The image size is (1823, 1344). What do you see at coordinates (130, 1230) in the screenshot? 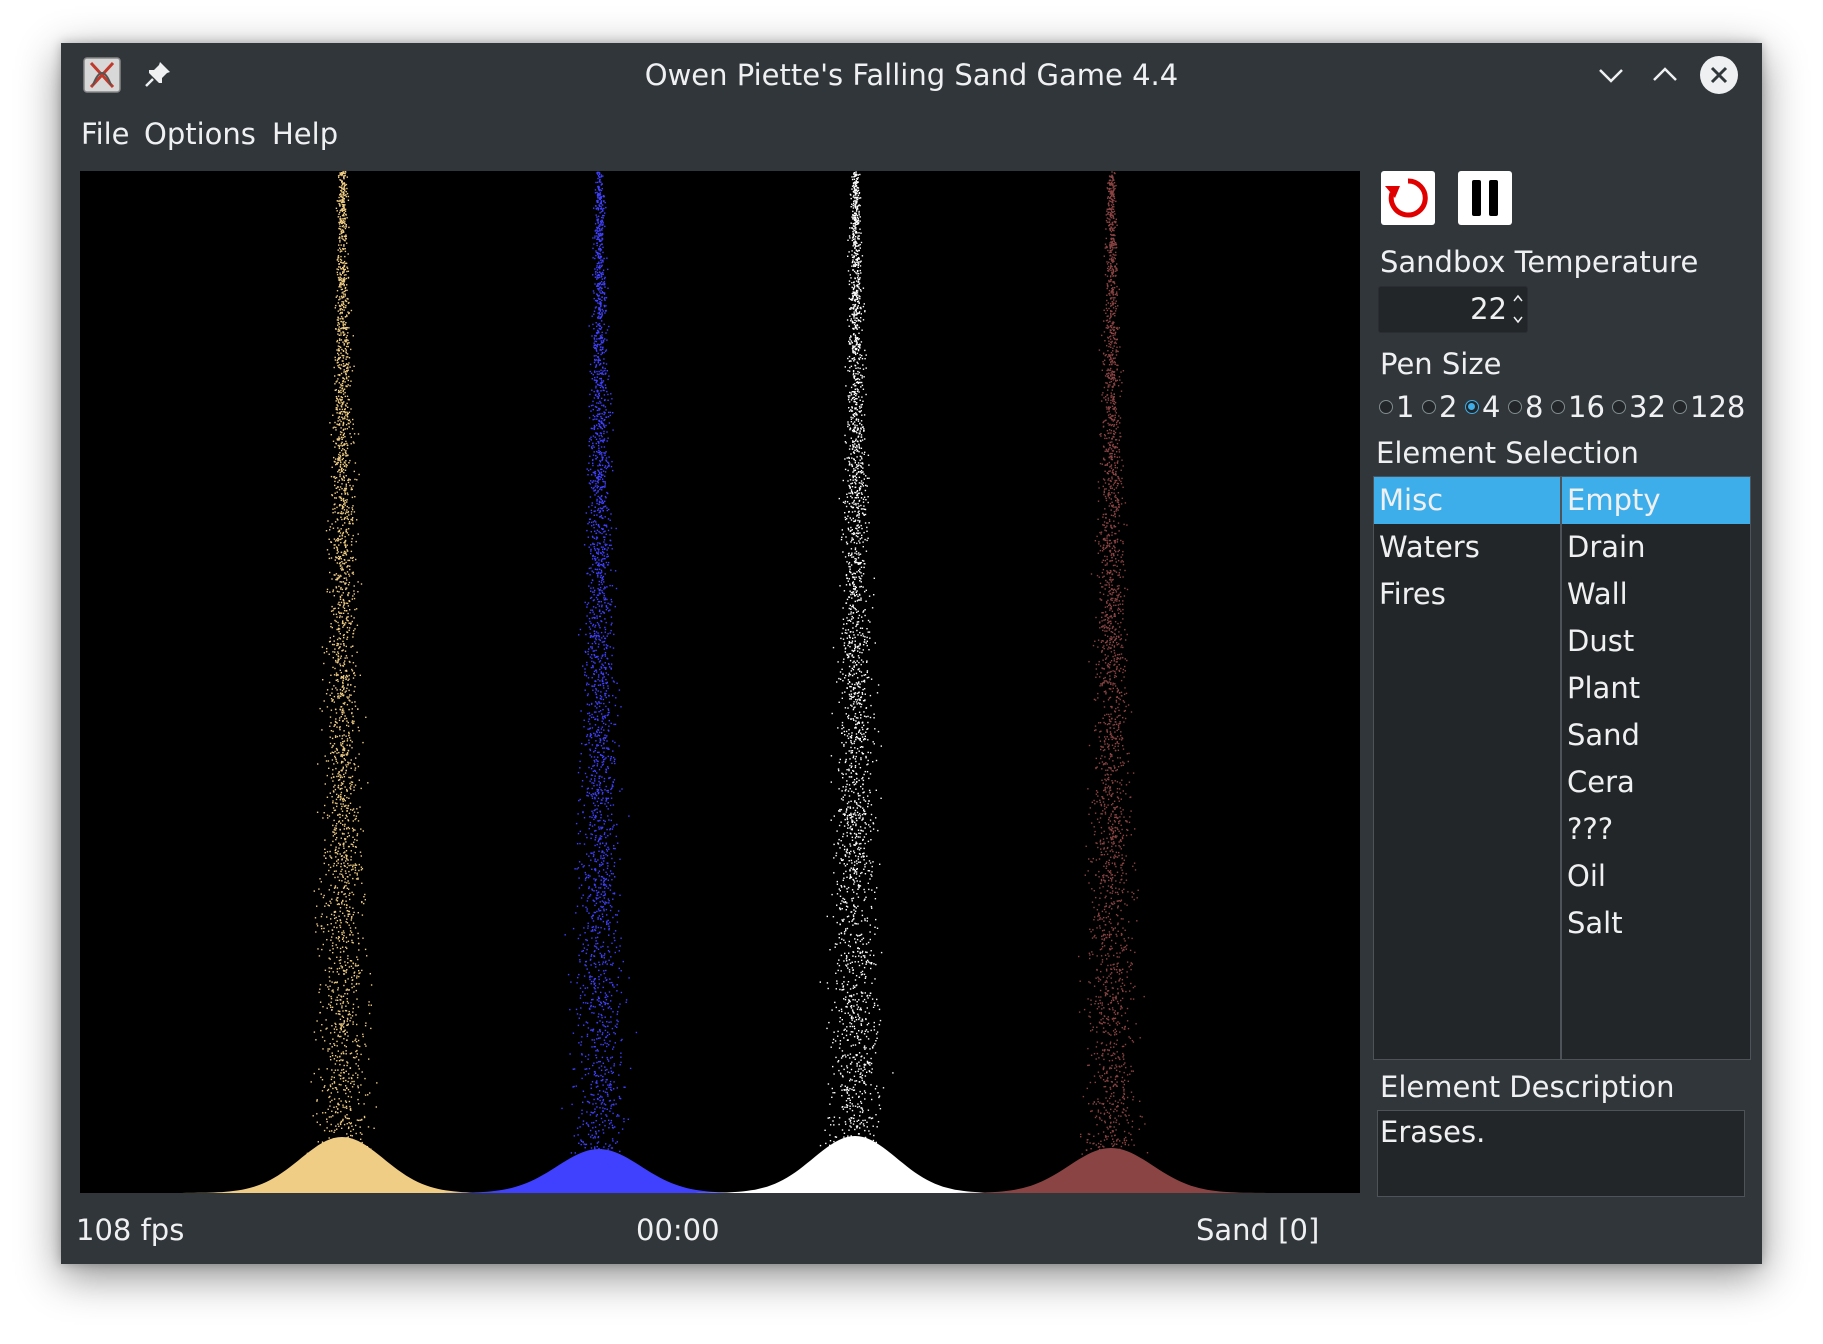
I see `status-fps: 108 fps` at bounding box center [130, 1230].